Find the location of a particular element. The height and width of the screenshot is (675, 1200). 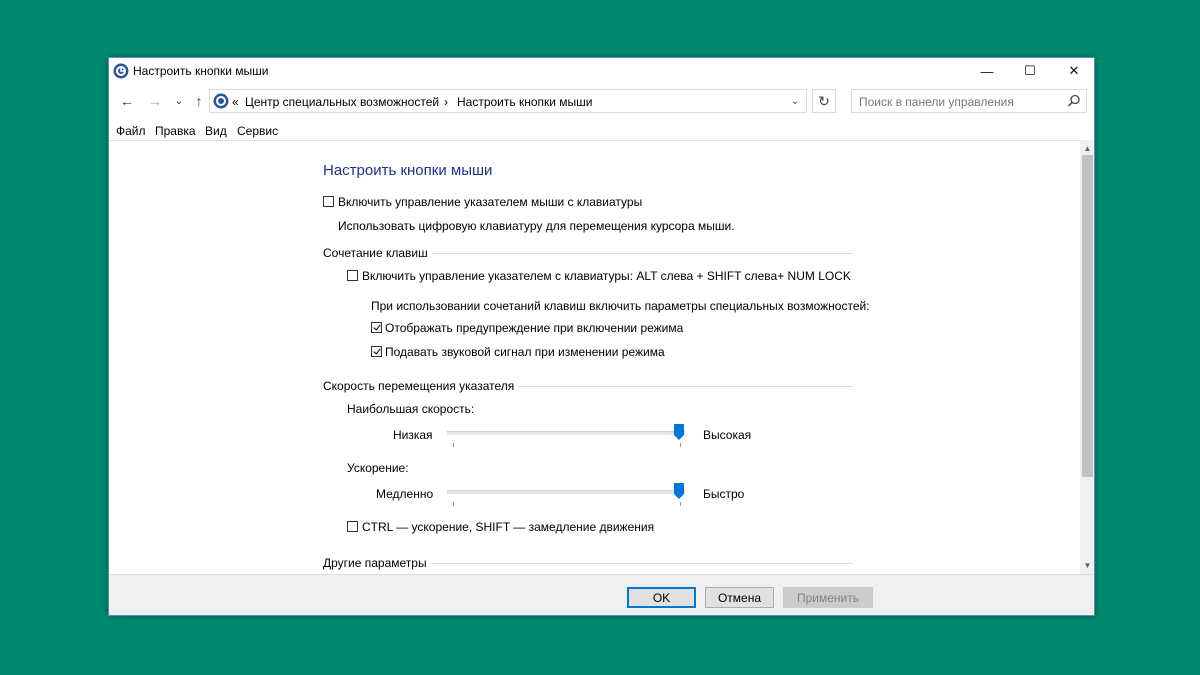

menu-view: Вид is located at coordinates (216, 131).